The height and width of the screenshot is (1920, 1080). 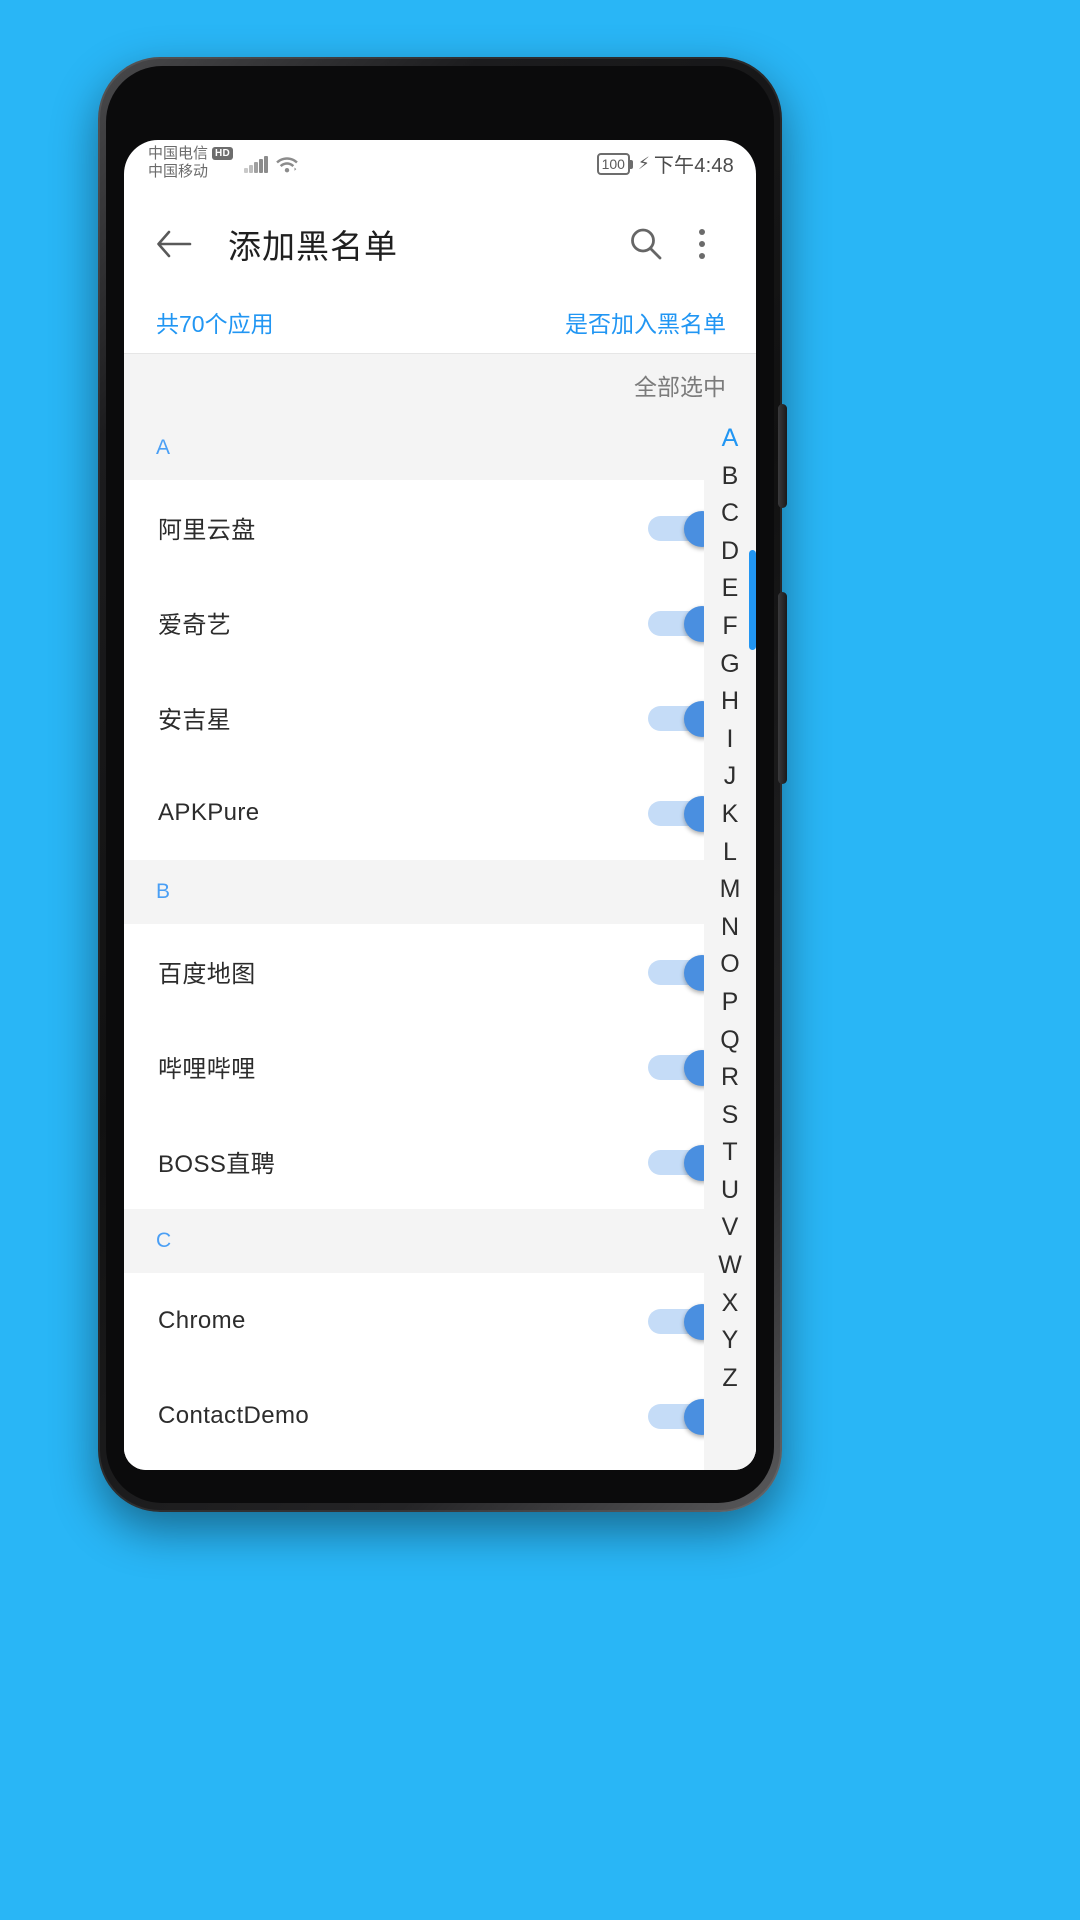 What do you see at coordinates (234, 1415) in the screenshot?
I see `app-name-label: ContactDemo` at bounding box center [234, 1415].